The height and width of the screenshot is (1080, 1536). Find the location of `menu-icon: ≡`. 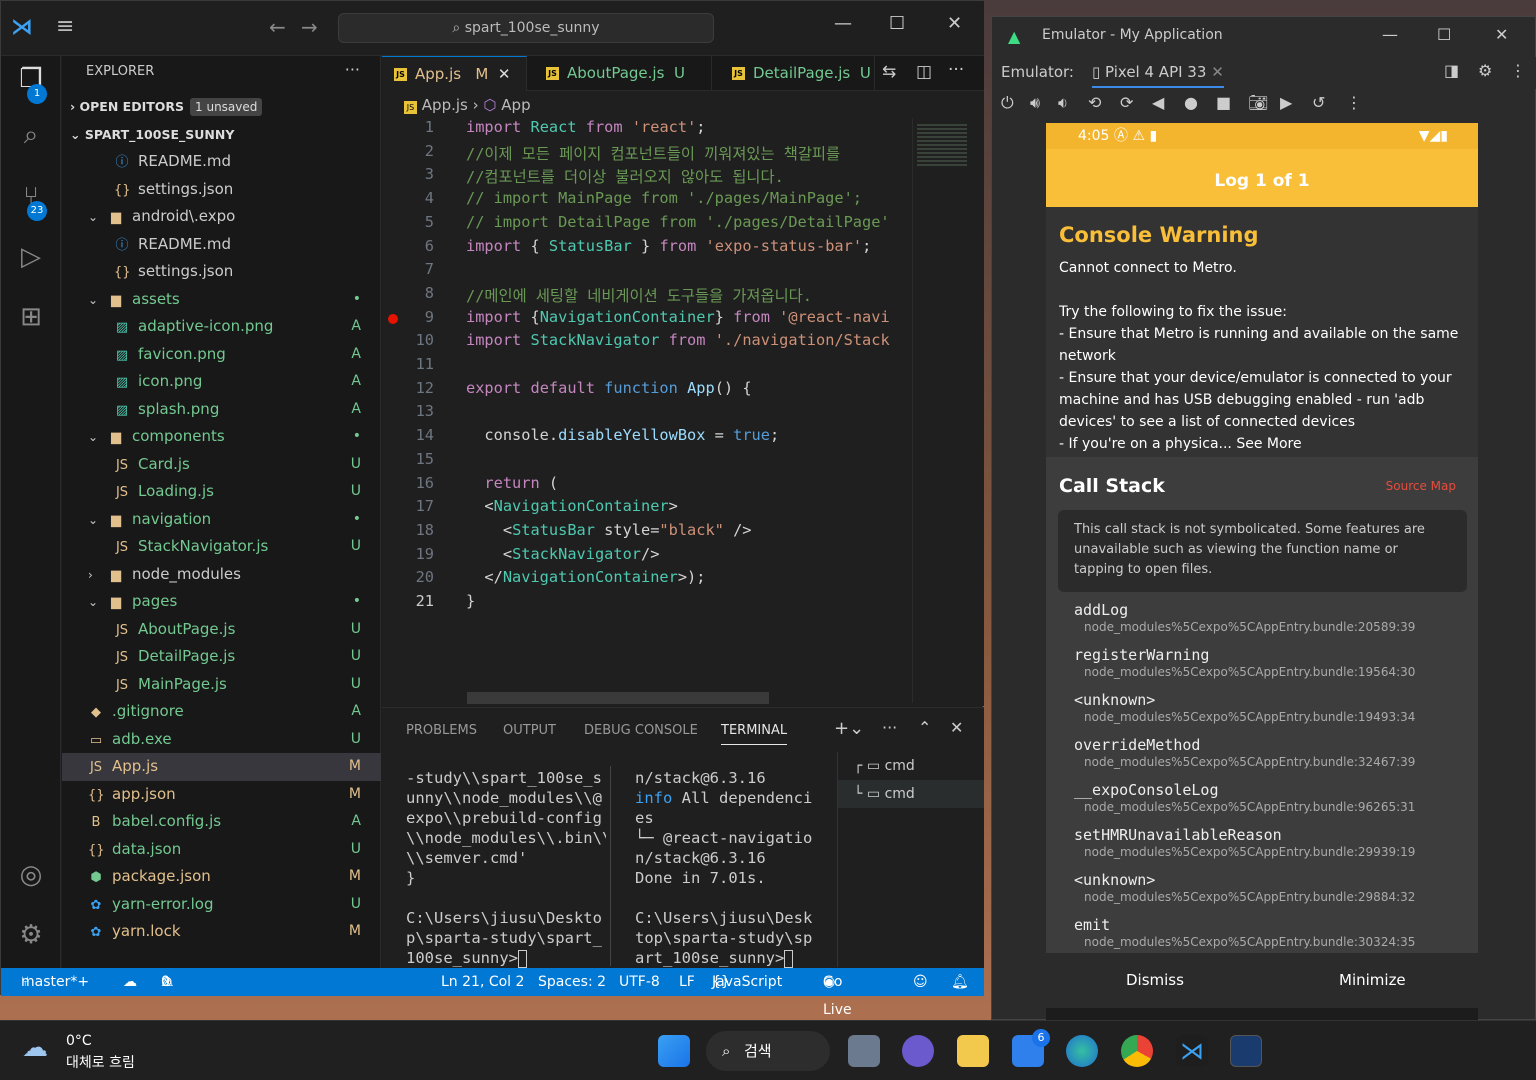

menu-icon: ≡ is located at coordinates (65, 26).